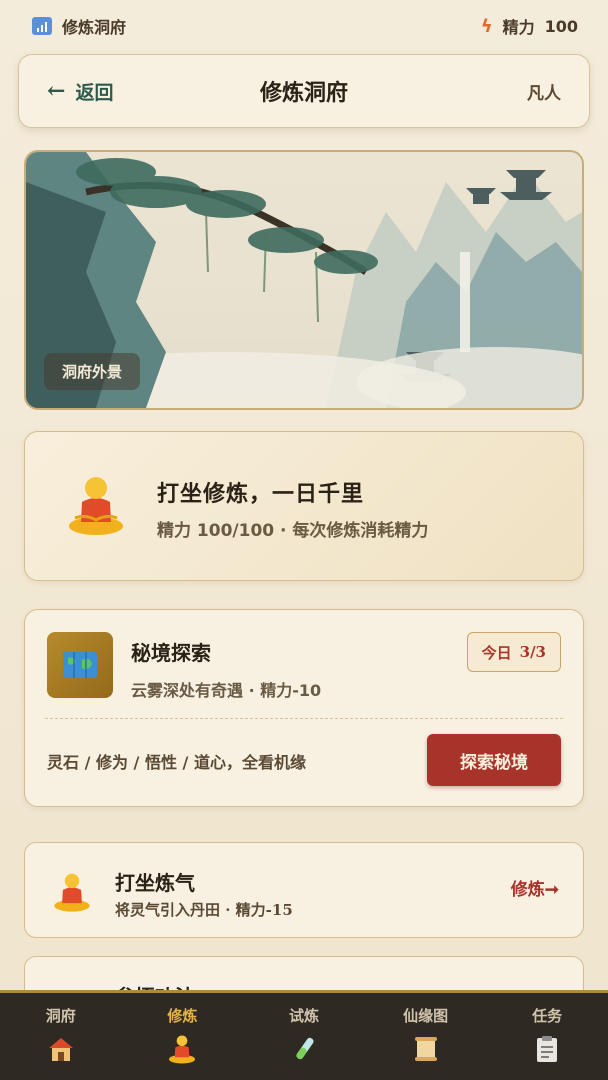  What do you see at coordinates (60, 1016) in the screenshot?
I see `nav-label: 洞府` at bounding box center [60, 1016].